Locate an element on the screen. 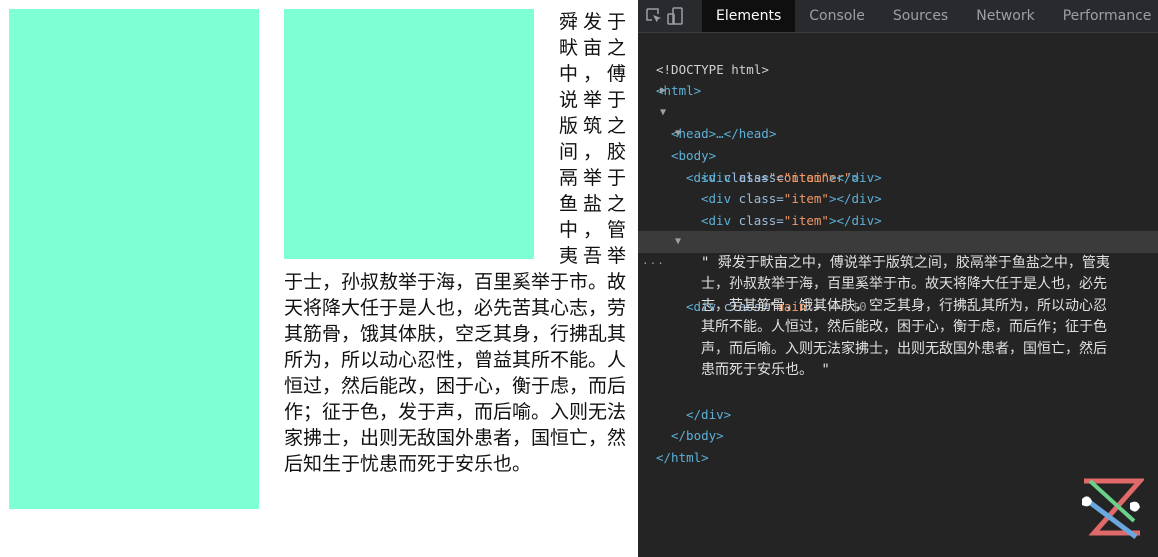  floated-item-block is located at coordinates (409, 134).